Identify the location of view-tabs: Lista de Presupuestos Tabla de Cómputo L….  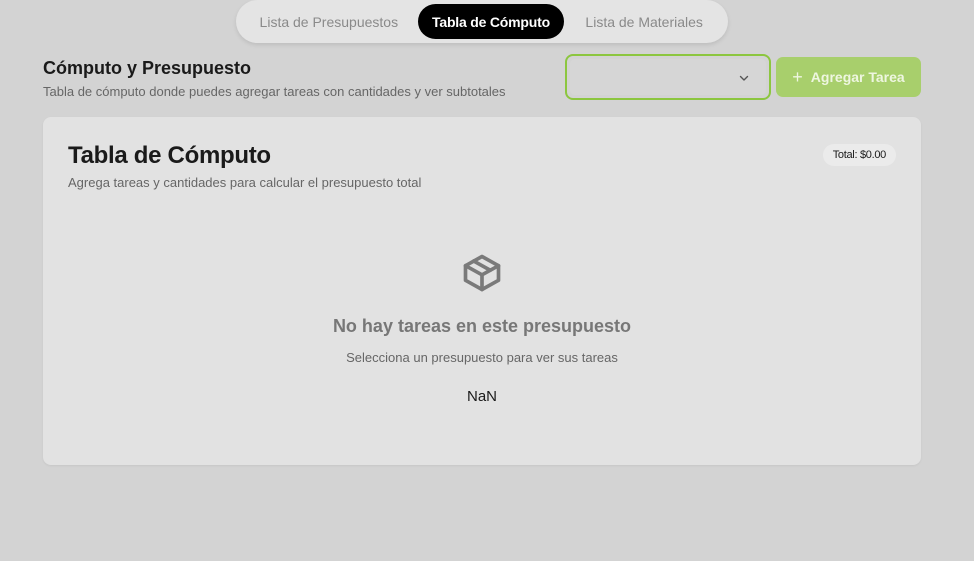
(482, 21).